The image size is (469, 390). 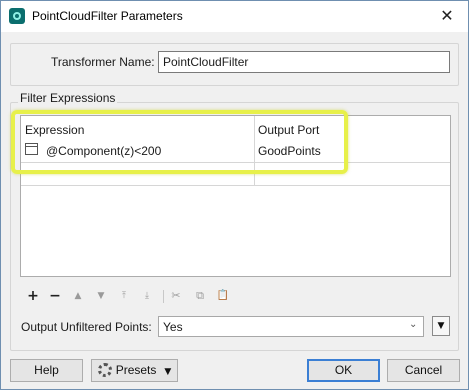 I want to click on help-button: Help, so click(x=46, y=370).